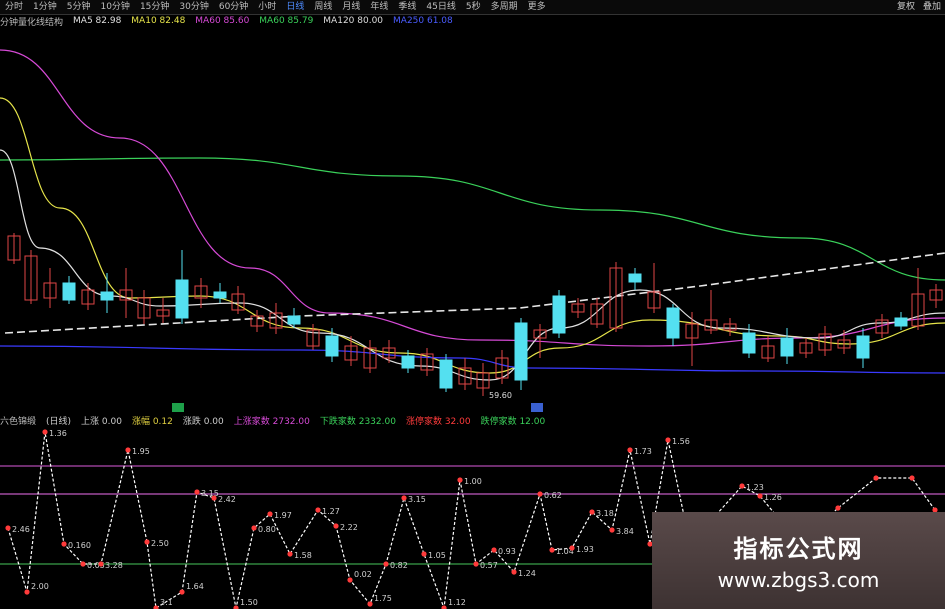  Describe the element at coordinates (383, 598) in the screenshot. I see `oscillator-value-label: 1.75` at that location.